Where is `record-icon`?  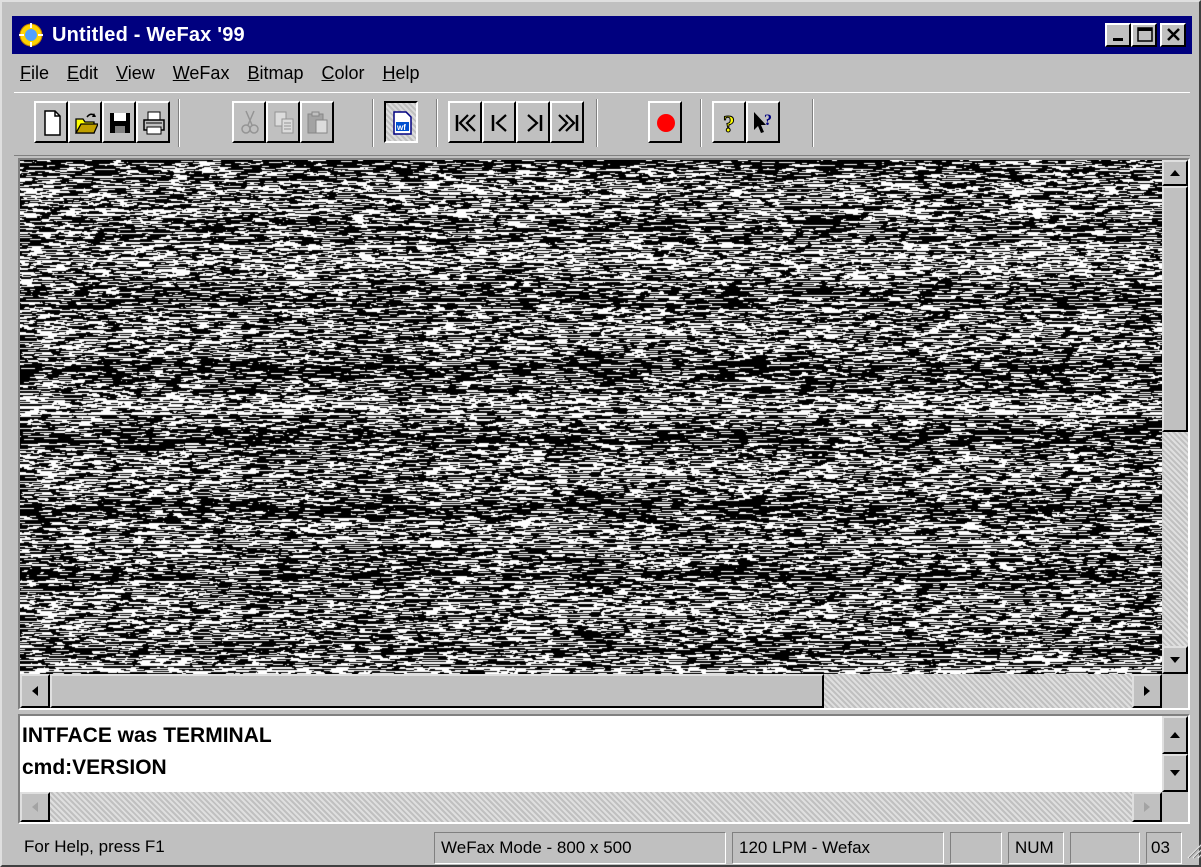
record-icon is located at coordinates (666, 123).